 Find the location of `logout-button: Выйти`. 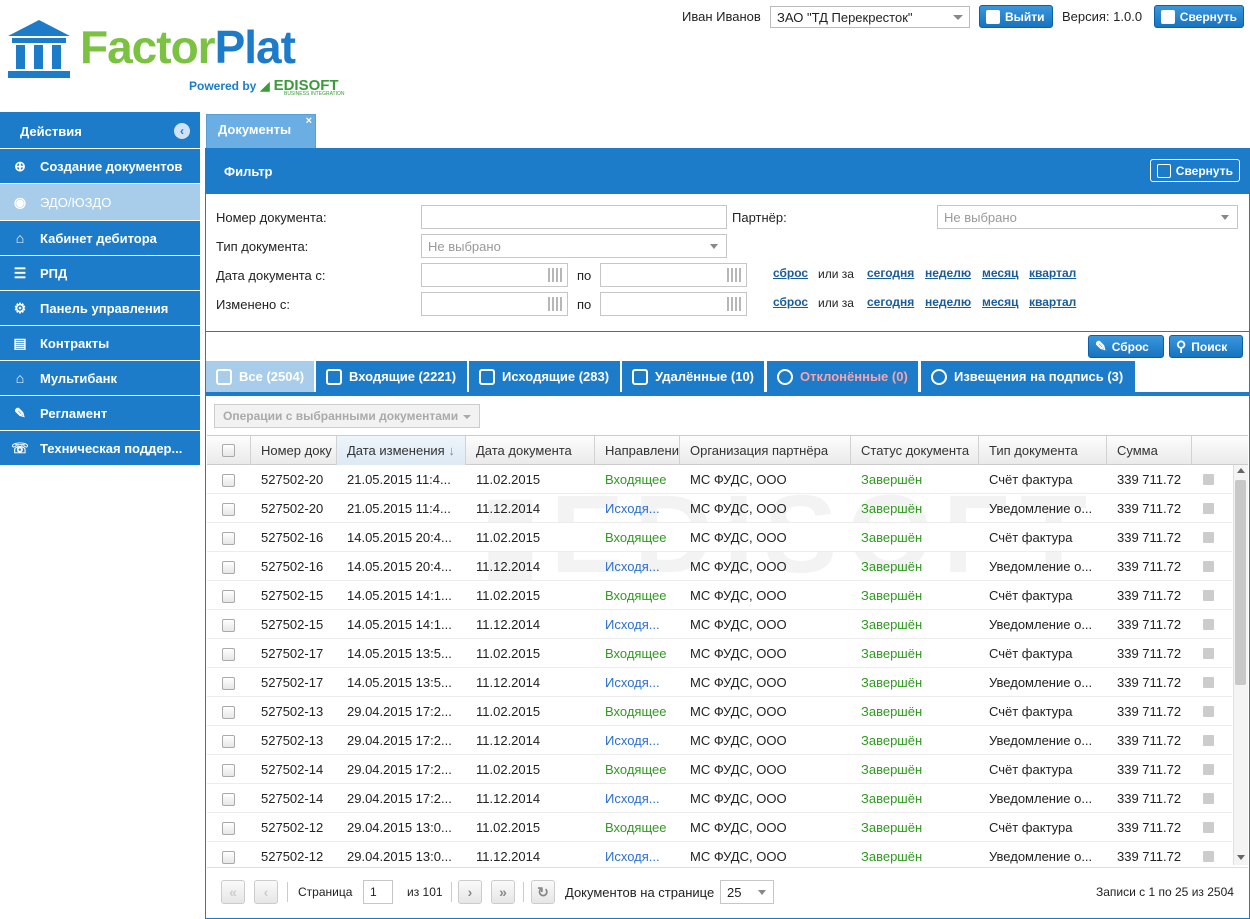

logout-button: Выйти is located at coordinates (1016, 16).